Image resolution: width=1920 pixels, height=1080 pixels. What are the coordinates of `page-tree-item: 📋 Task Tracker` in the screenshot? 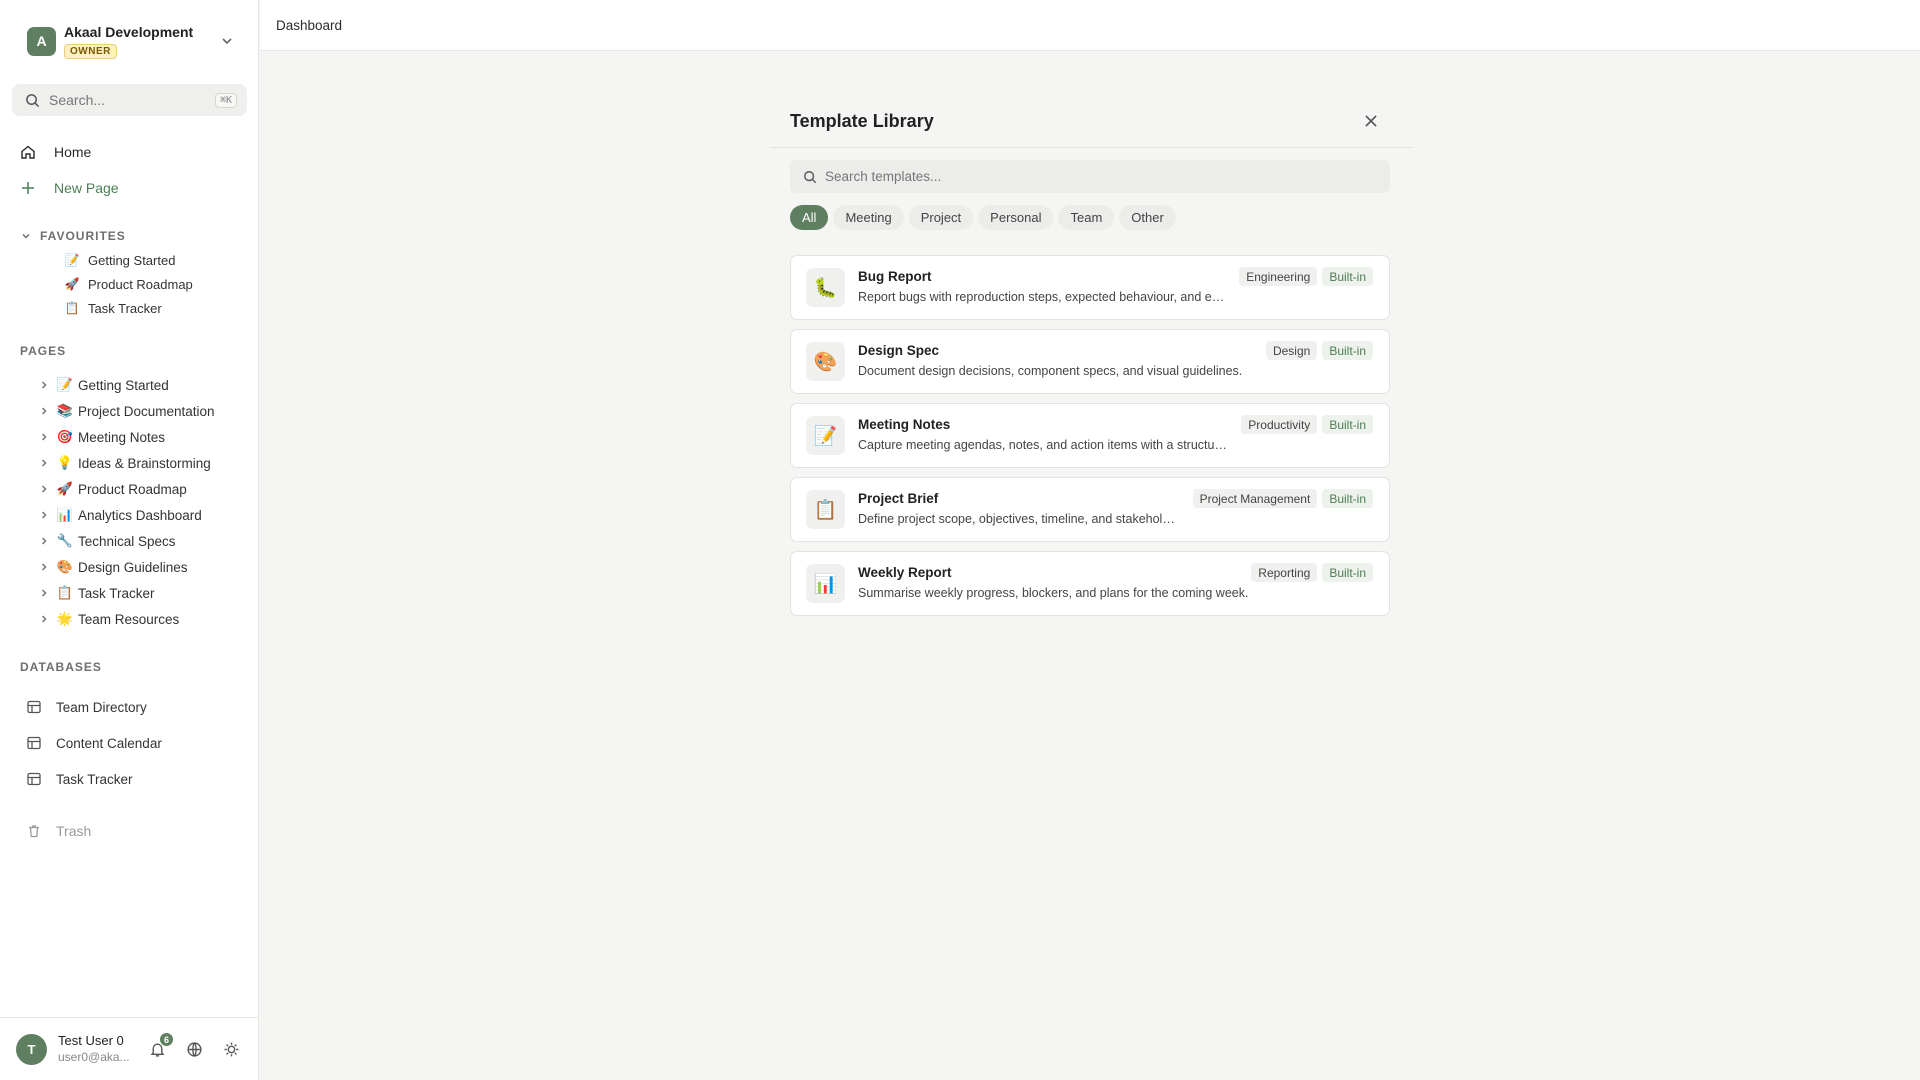 It's located at (96, 593).